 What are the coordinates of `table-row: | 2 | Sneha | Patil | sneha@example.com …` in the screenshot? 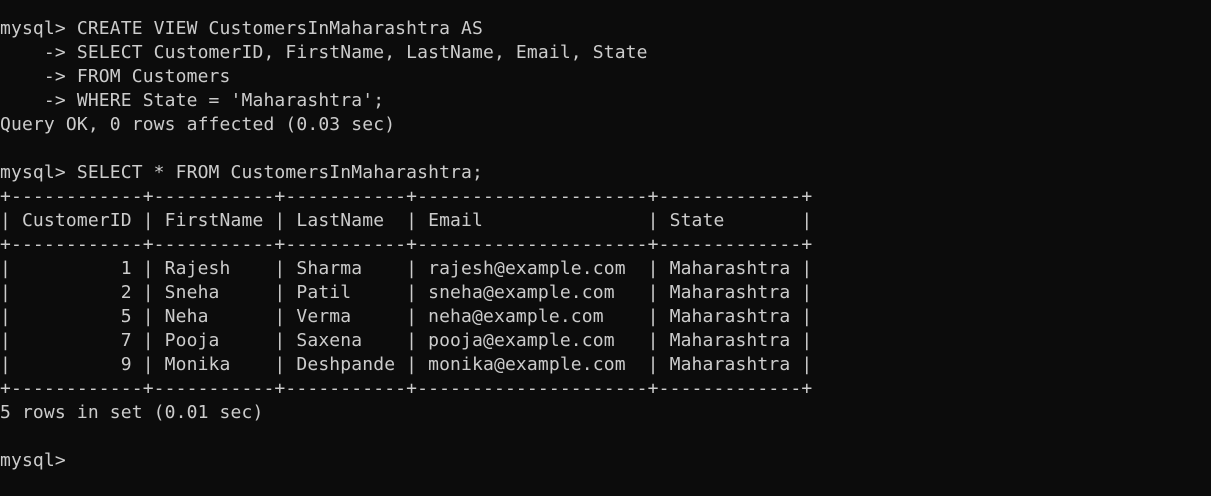 It's located at (406, 292).